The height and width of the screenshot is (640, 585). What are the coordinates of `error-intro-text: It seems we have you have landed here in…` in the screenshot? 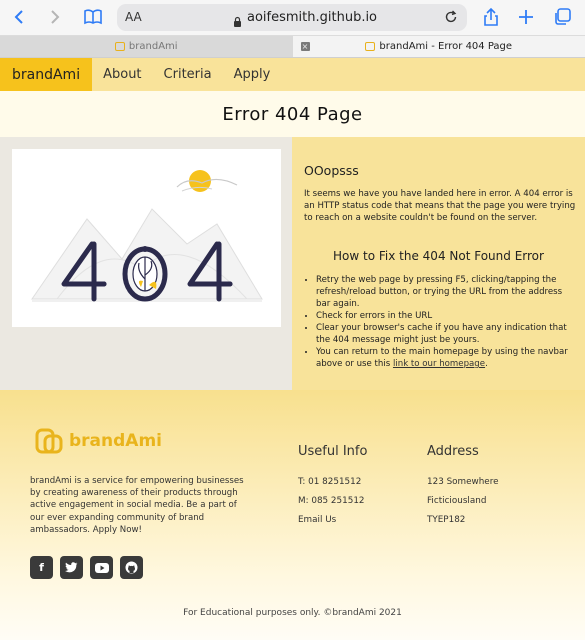 It's located at (440, 206).